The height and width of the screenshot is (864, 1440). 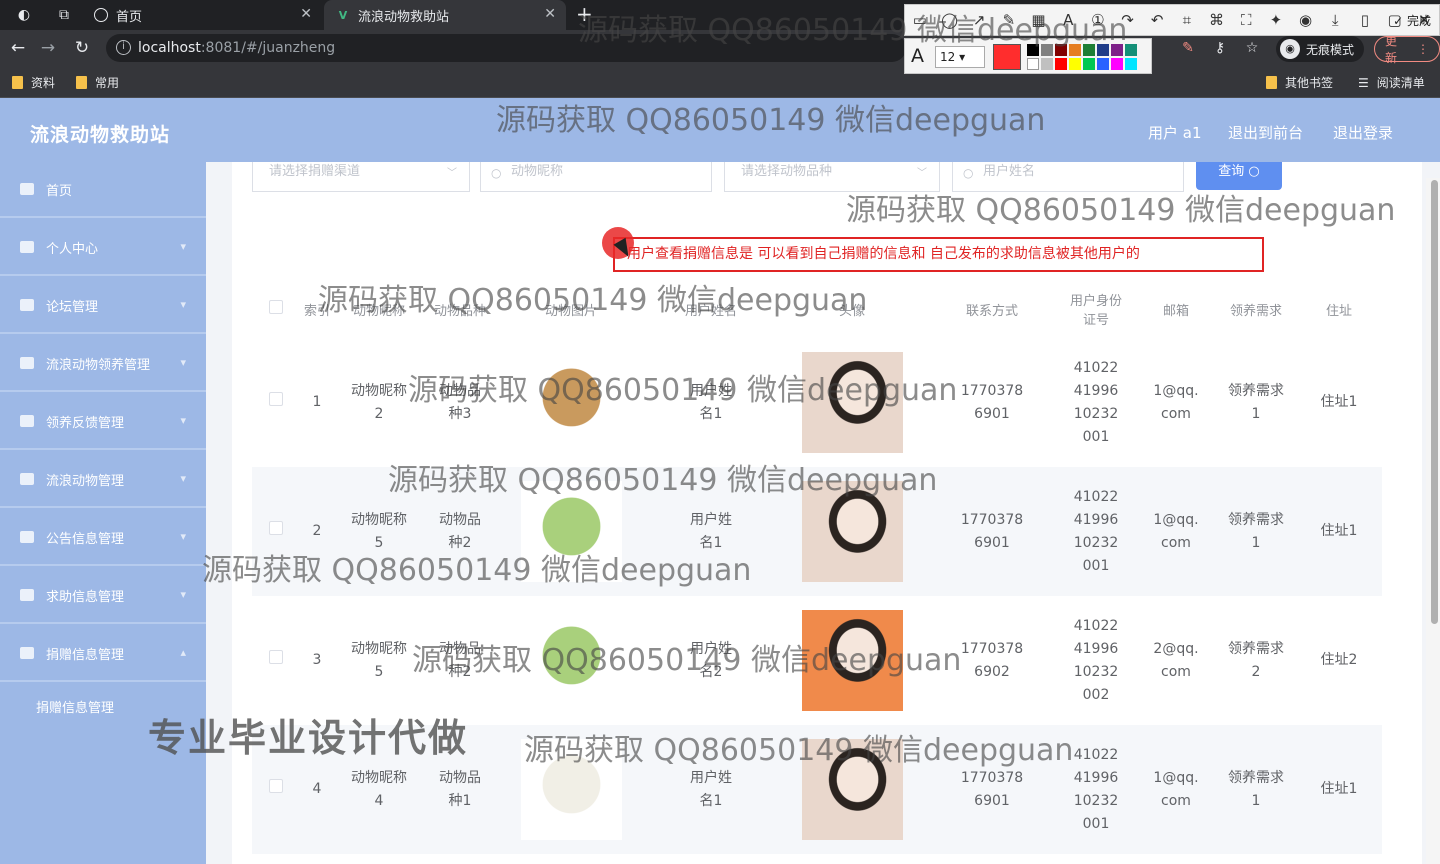 What do you see at coordinates (1339, 309) in the screenshot?
I see `header-address: 住址` at bounding box center [1339, 309].